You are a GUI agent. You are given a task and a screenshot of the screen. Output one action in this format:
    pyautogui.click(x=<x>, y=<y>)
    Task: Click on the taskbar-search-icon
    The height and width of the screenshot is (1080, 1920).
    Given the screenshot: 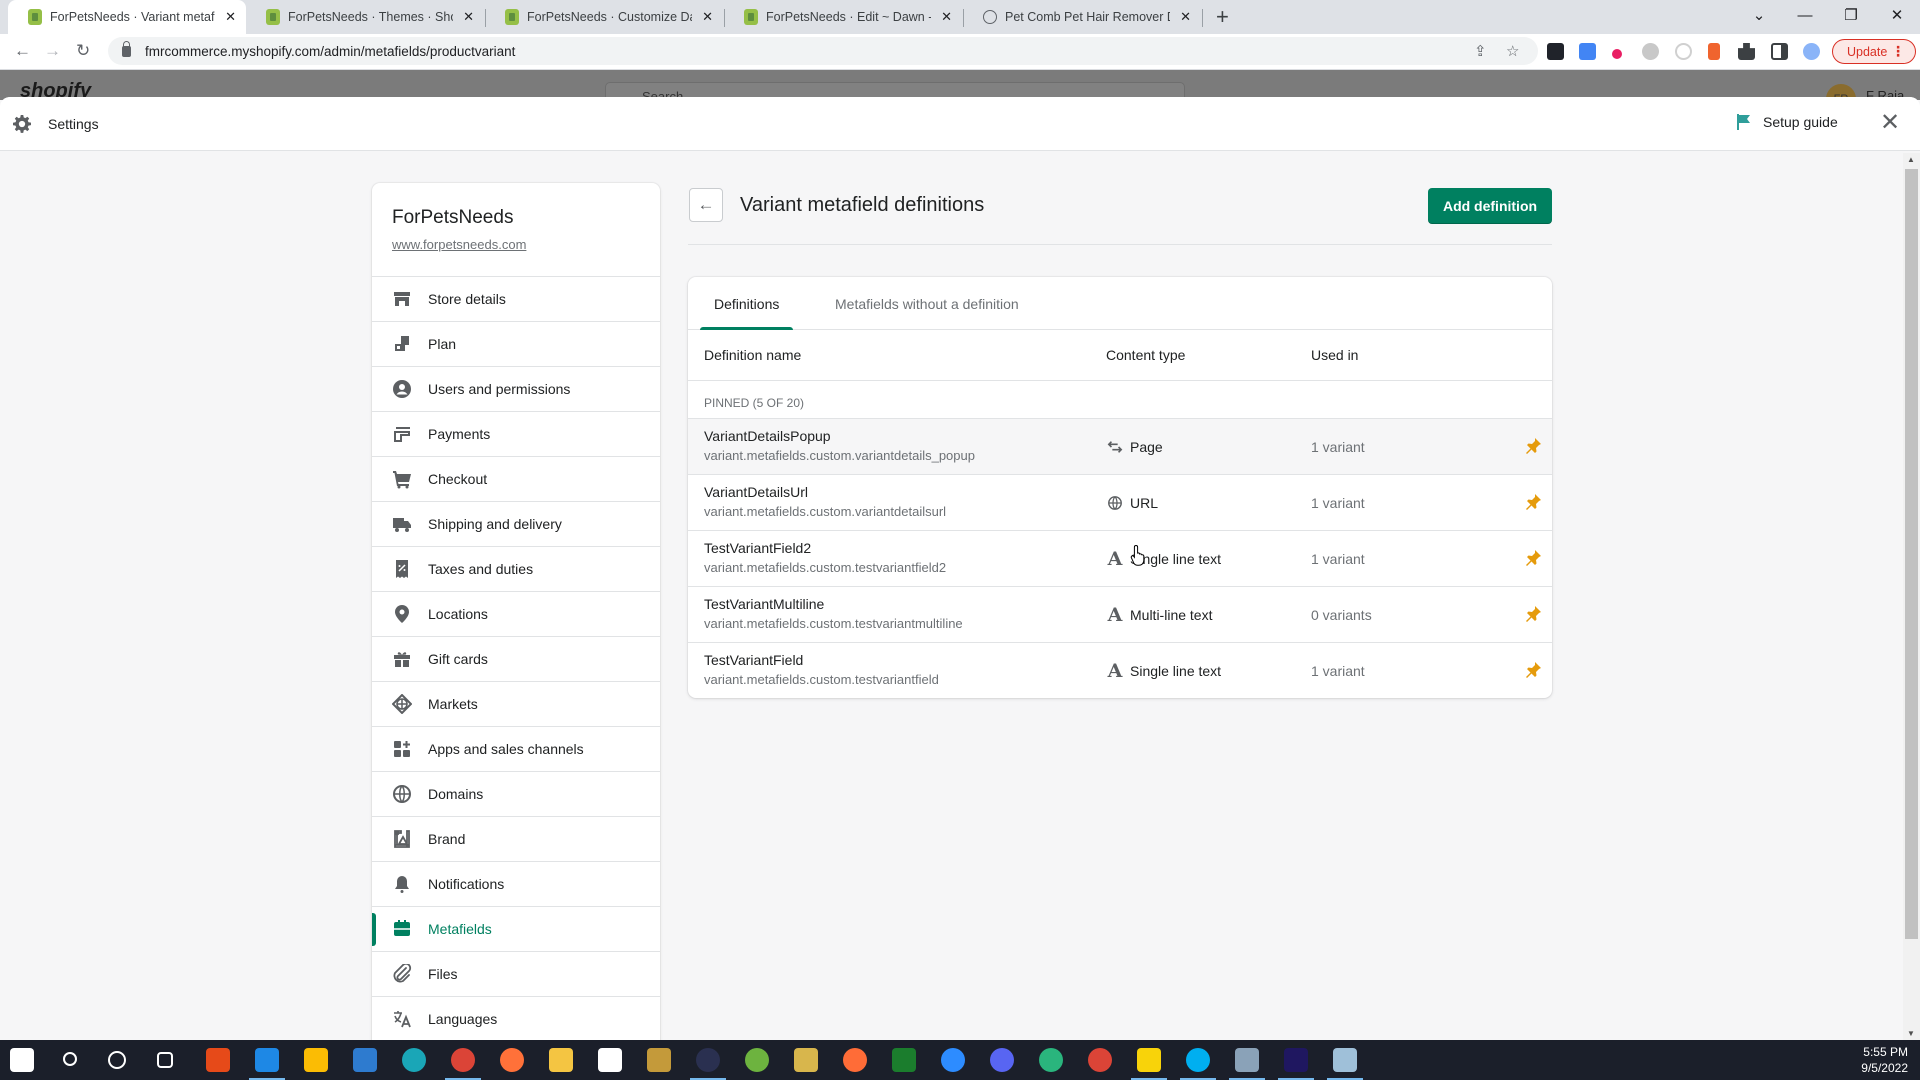 What is the action you would take?
    pyautogui.click(x=70, y=1059)
    